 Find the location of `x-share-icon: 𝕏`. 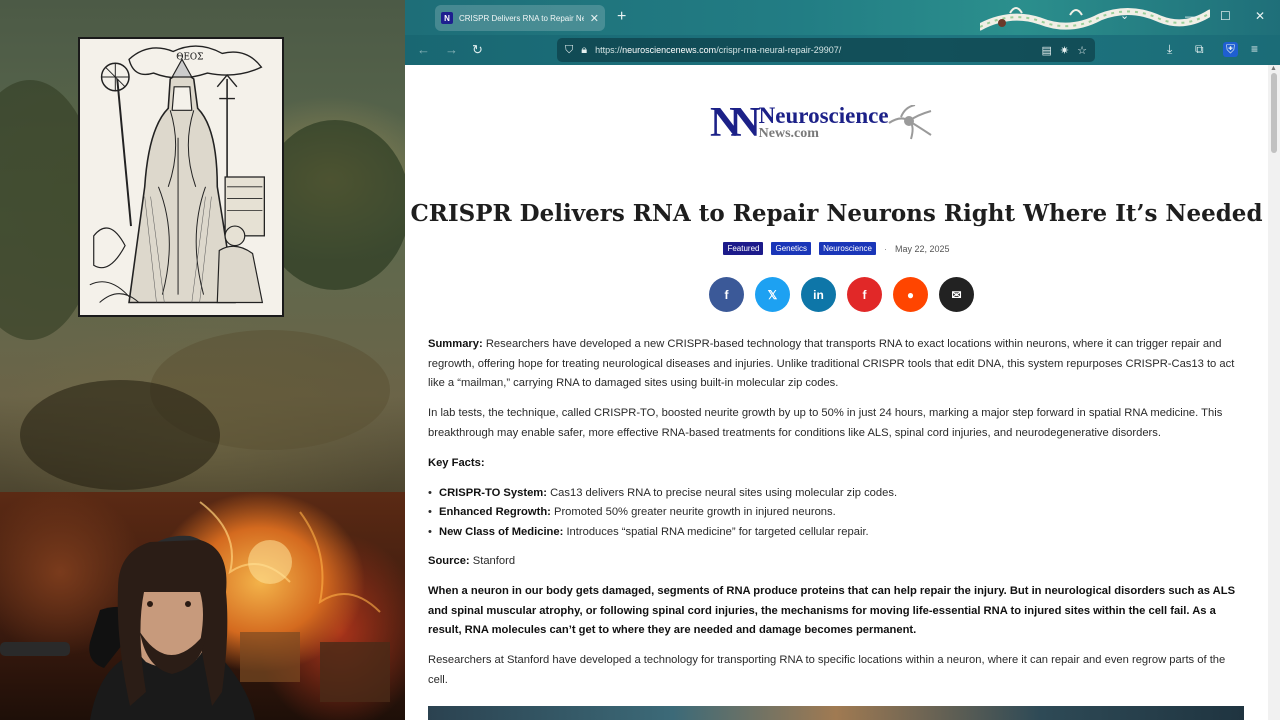

x-share-icon: 𝕏 is located at coordinates (772, 294).